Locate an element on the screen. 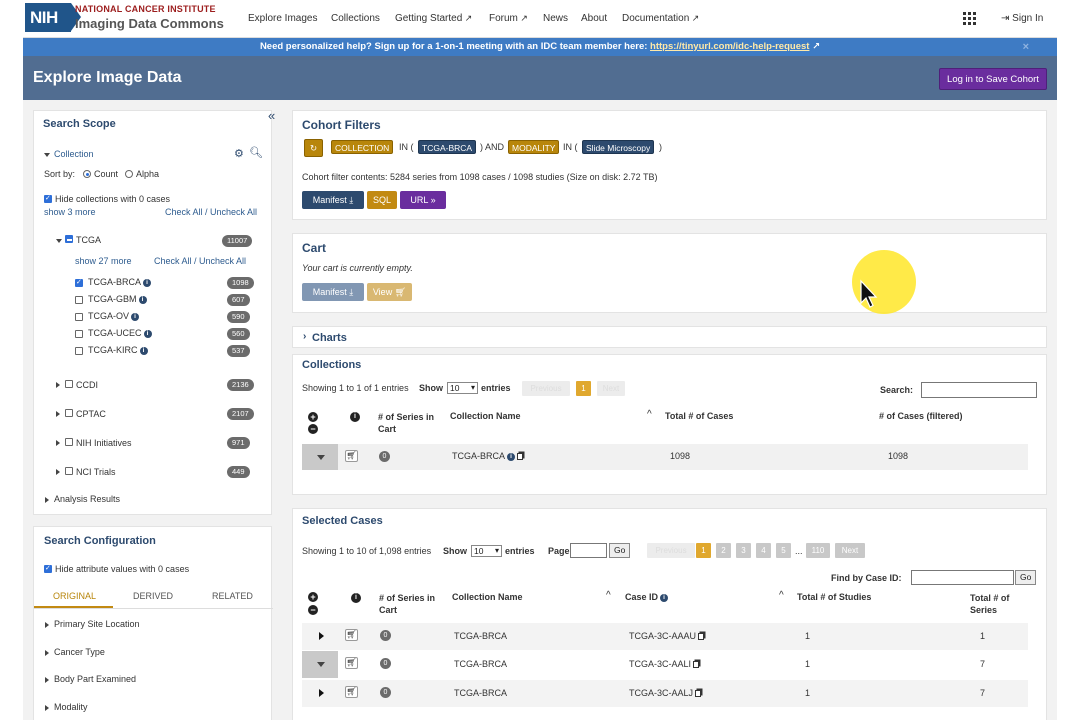 The width and height of the screenshot is (1080, 720). collections-info-icon: i is located at coordinates (355, 417).